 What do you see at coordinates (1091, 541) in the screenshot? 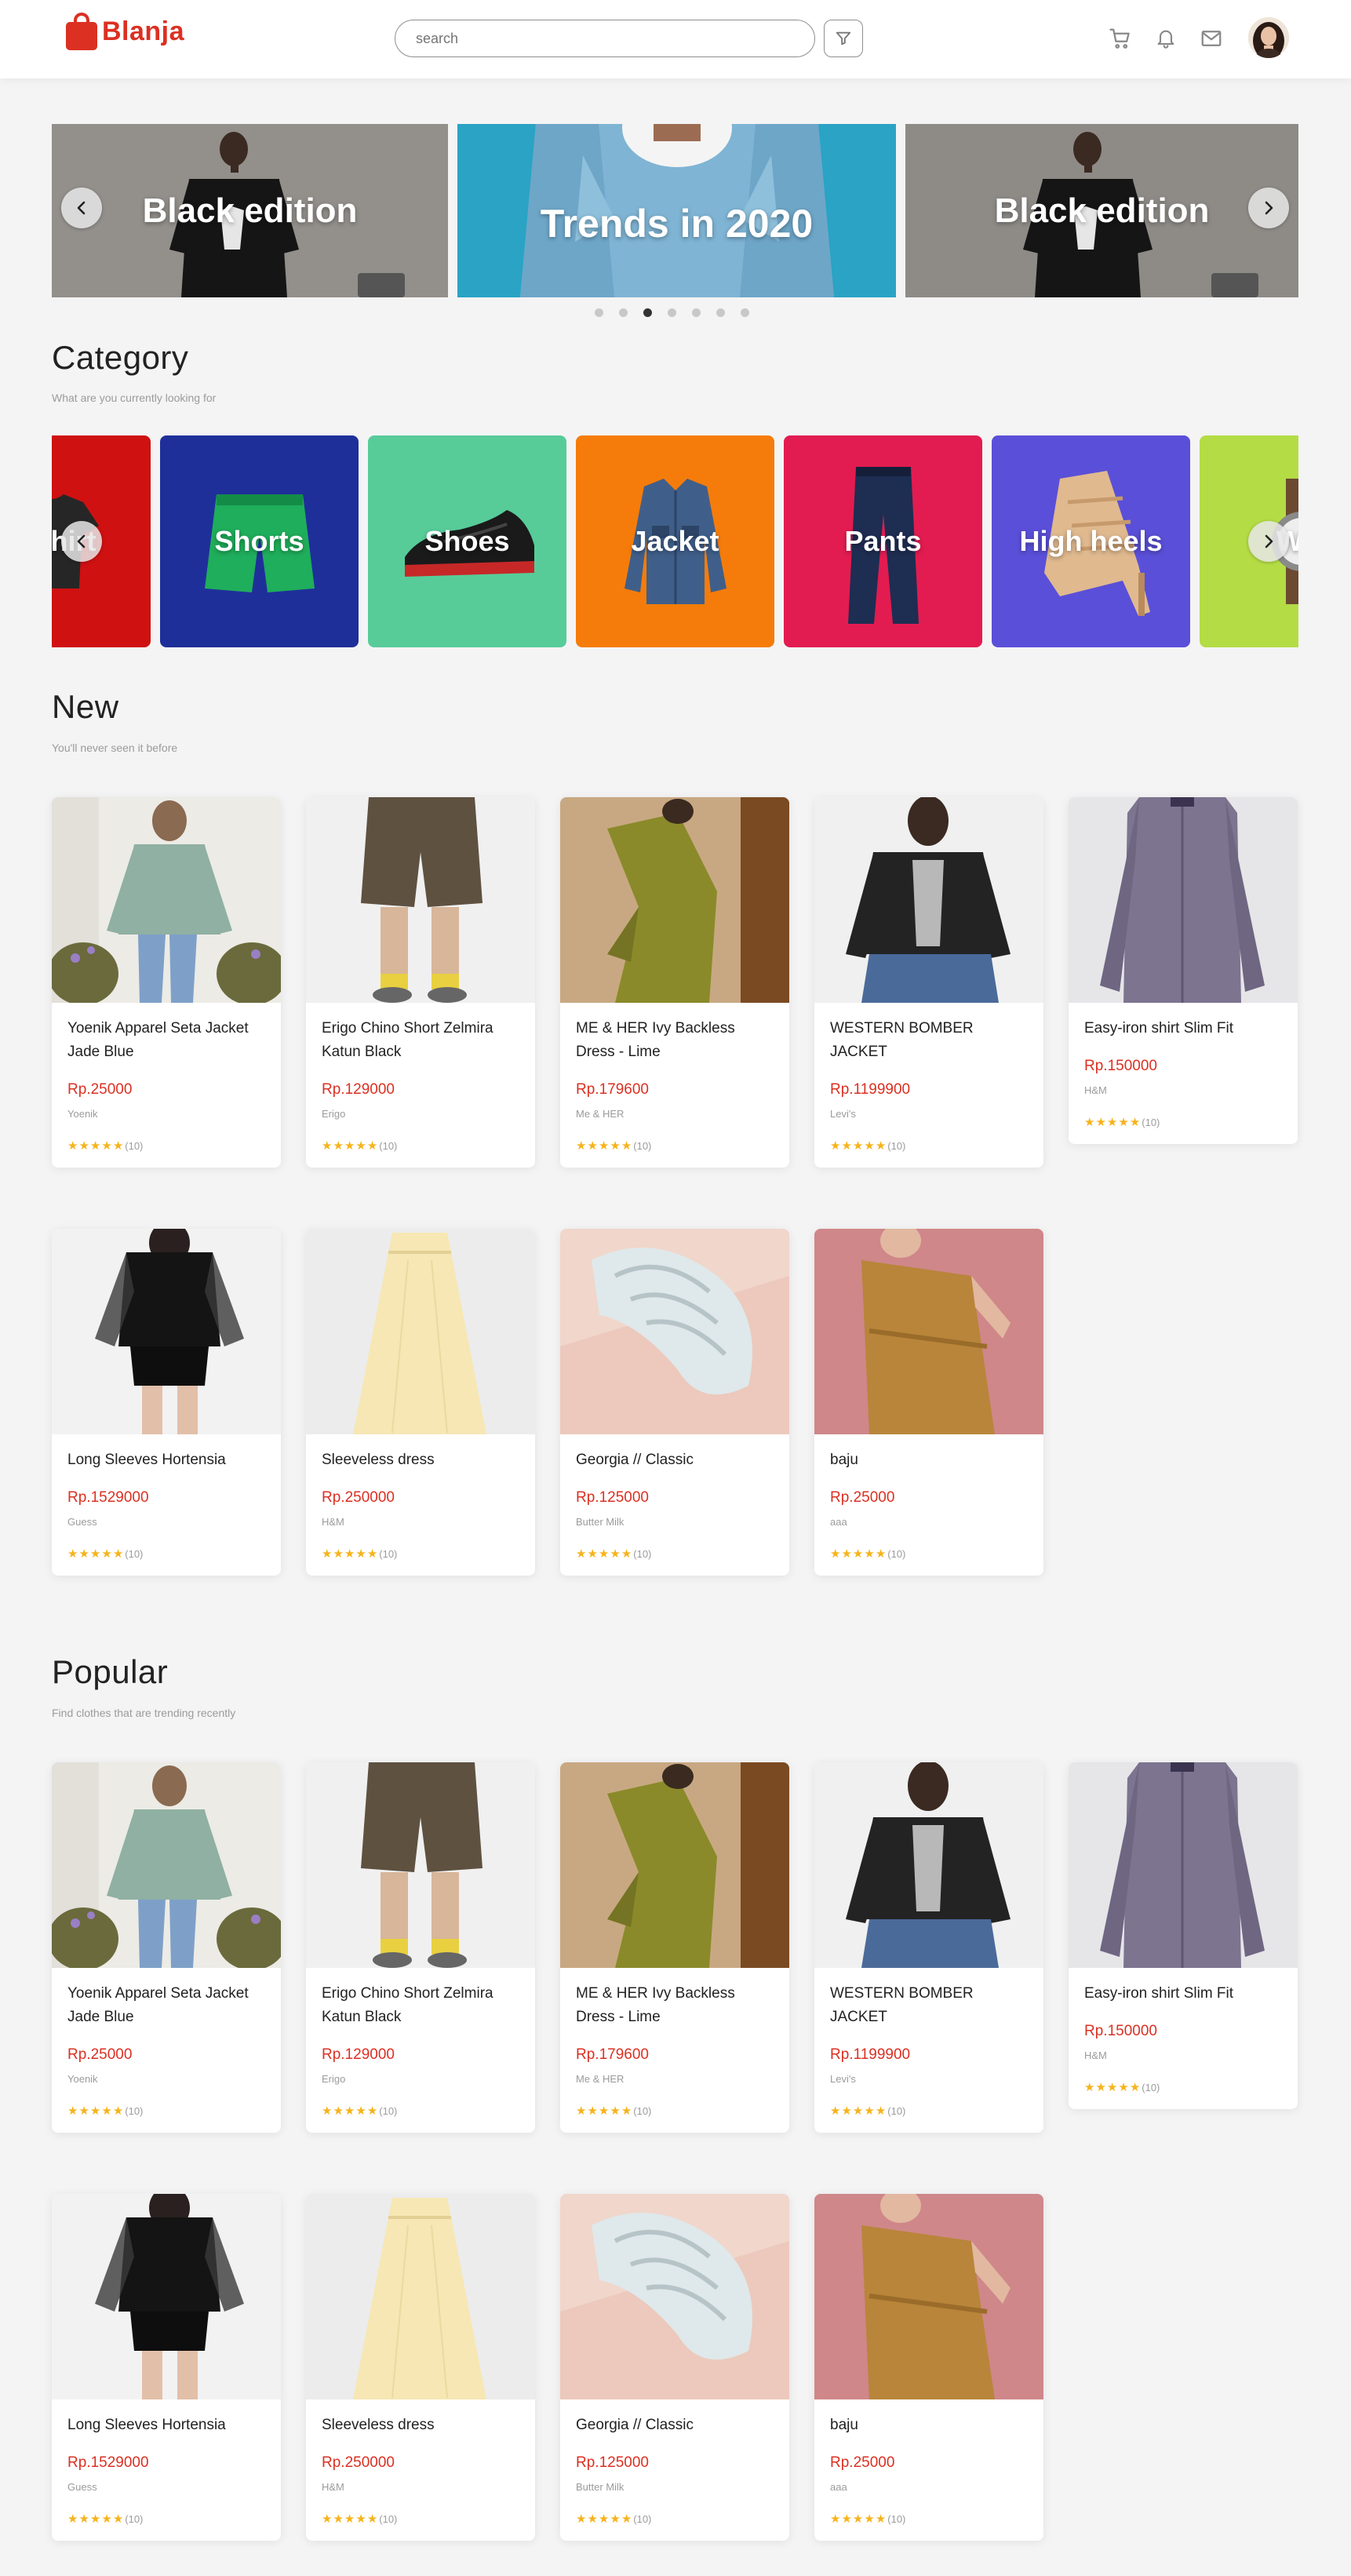
I see `category-card-high-heels: High heels` at bounding box center [1091, 541].